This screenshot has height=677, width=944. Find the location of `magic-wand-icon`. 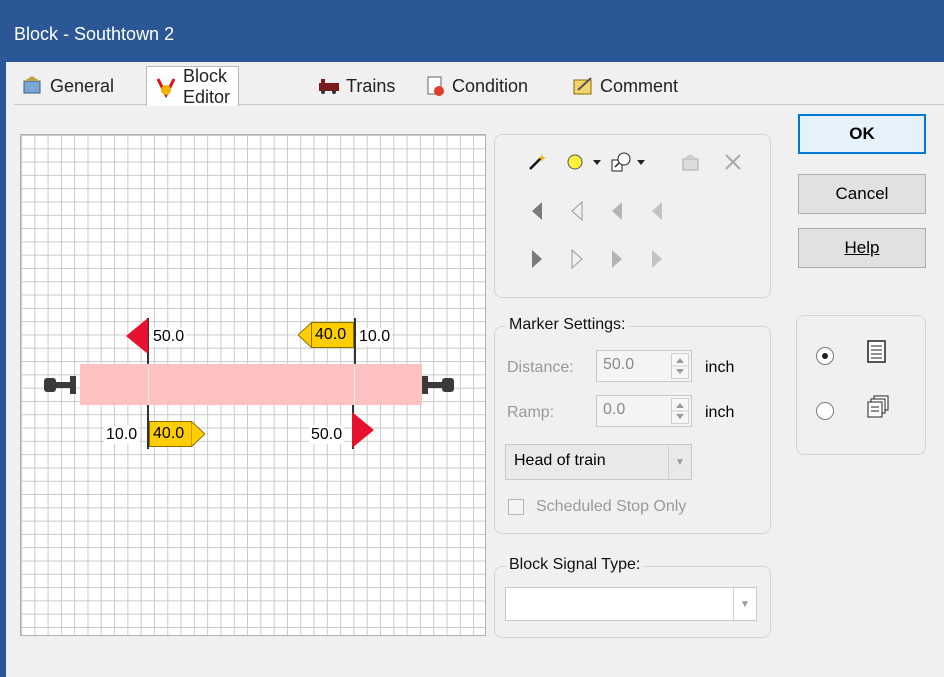

magic-wand-icon is located at coordinates (537, 162).